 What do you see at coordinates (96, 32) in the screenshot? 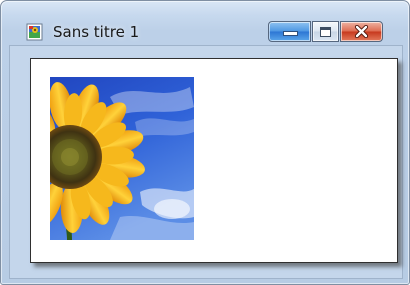
I see `window-title: Sans titre 1` at bounding box center [96, 32].